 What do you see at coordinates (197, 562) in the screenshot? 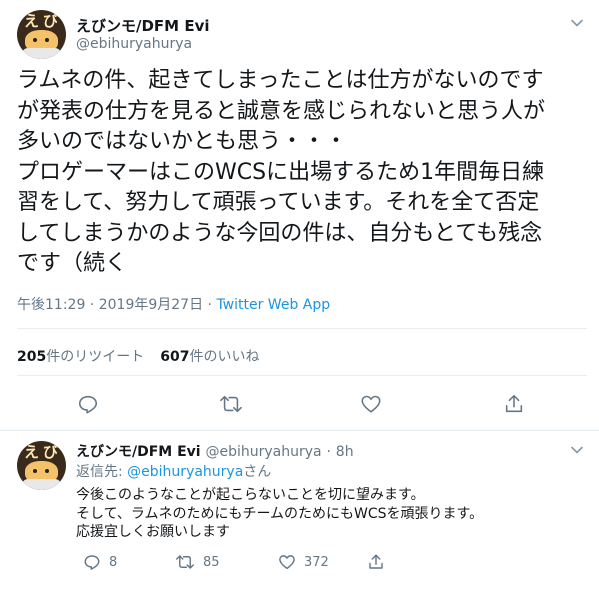
I see `retweet-button: 85` at bounding box center [197, 562].